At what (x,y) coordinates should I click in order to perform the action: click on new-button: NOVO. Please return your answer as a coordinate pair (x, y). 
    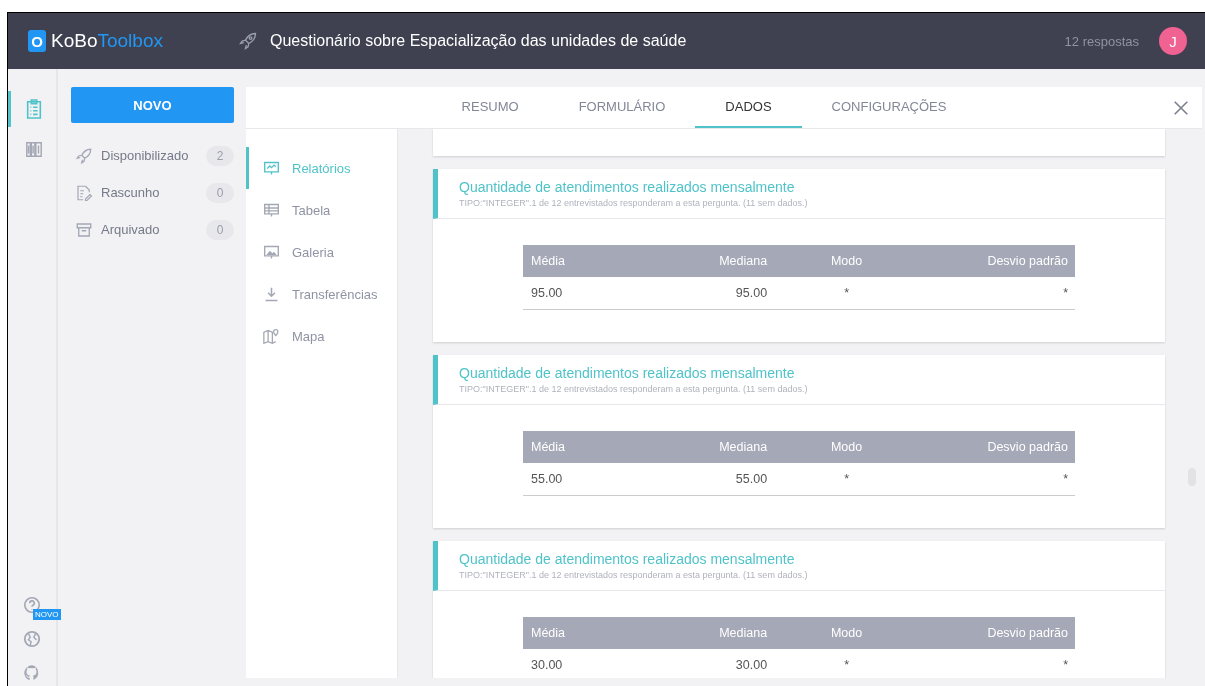
    Looking at the image, I should click on (152, 105).